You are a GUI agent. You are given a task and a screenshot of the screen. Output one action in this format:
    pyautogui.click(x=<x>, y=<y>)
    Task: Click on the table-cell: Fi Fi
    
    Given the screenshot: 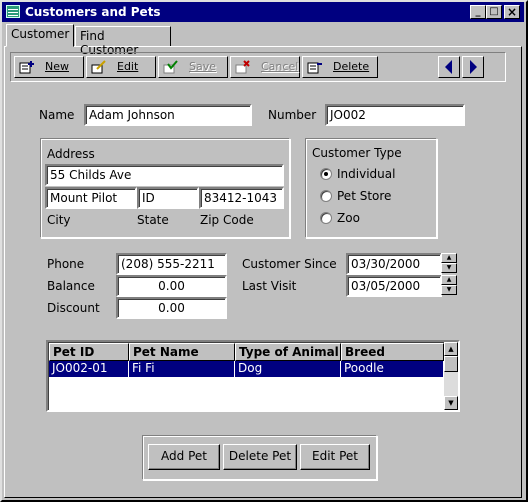 What is the action you would take?
    pyautogui.click(x=182, y=369)
    